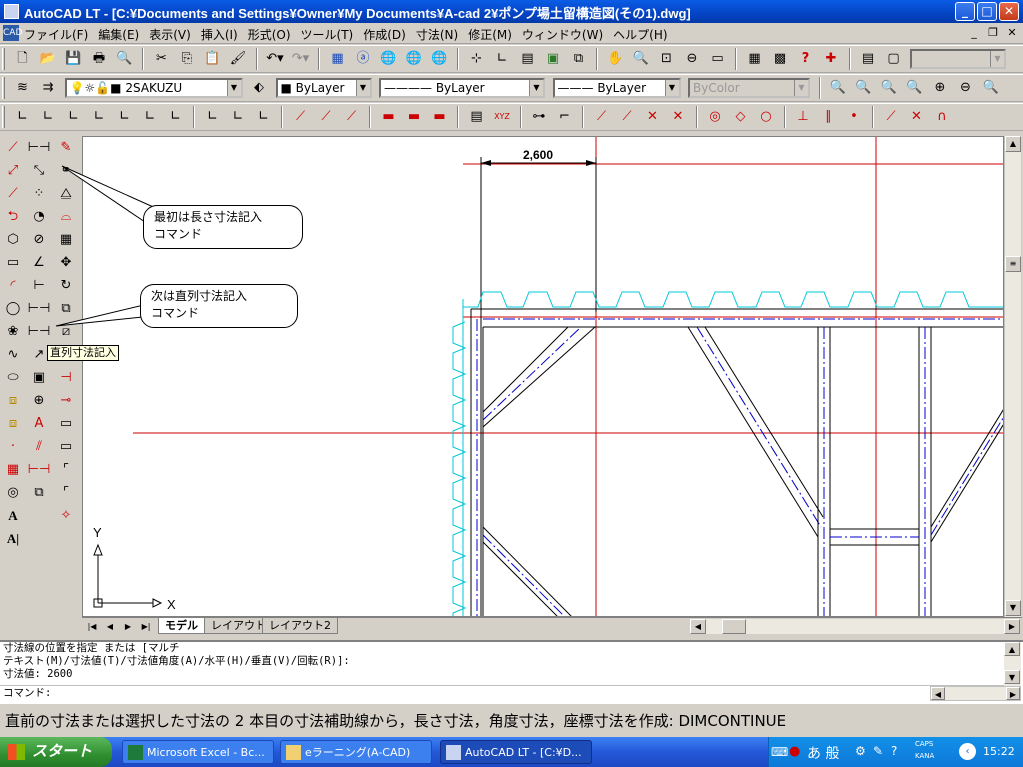 Image resolution: width=1023 pixels, height=767 pixels. What do you see at coordinates (894, 751) in the screenshot?
I see `help-icon: ?` at bounding box center [894, 751].